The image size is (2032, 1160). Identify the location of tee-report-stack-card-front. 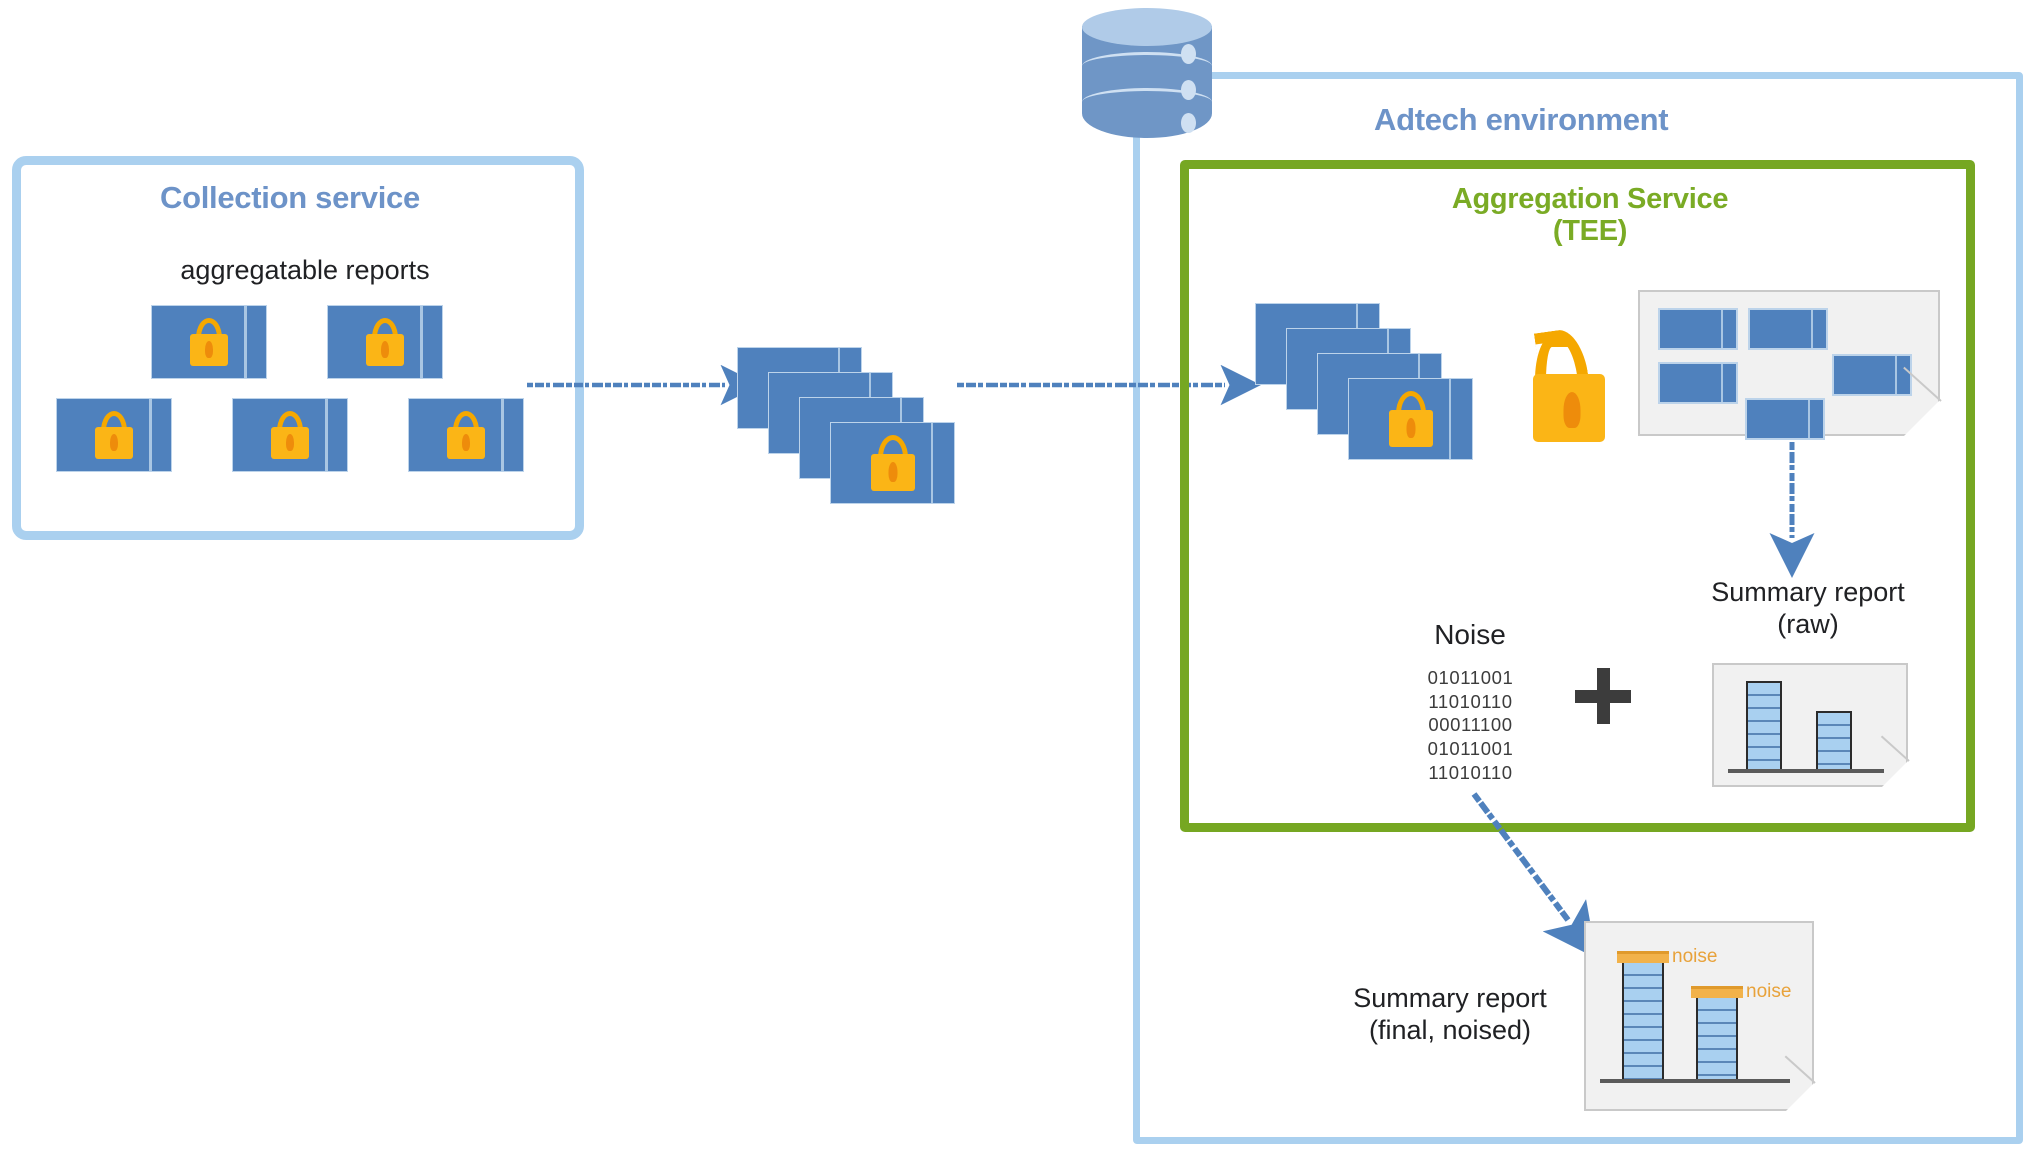
(1410, 419).